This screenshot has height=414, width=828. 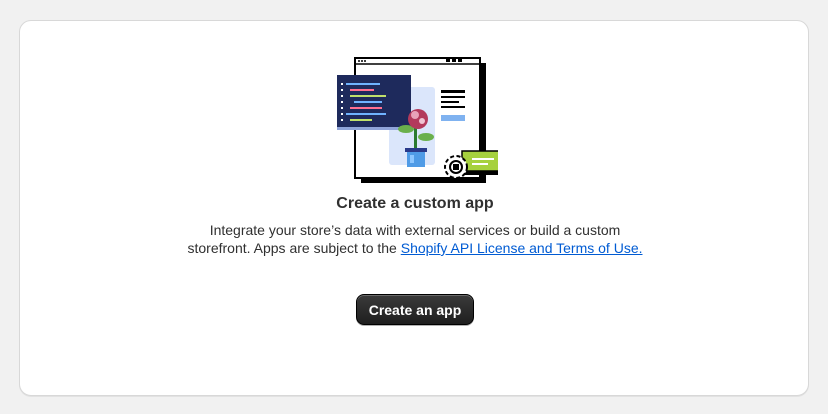 What do you see at coordinates (415, 203) in the screenshot?
I see `page-title: Create a custom app` at bounding box center [415, 203].